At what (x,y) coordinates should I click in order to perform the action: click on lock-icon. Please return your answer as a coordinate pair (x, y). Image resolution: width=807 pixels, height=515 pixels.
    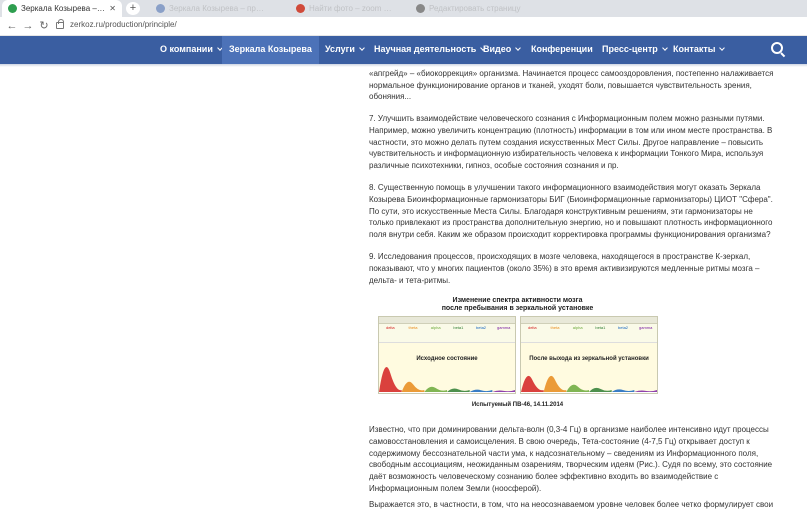
    Looking at the image, I should click on (60, 24).